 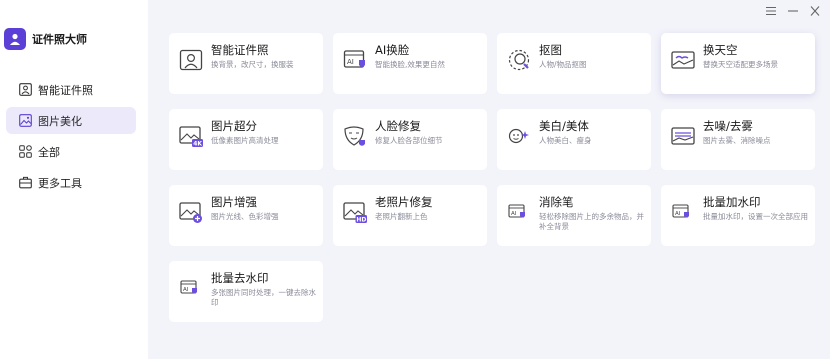 What do you see at coordinates (191, 136) in the screenshot?
I see `4k-icon: 4K` at bounding box center [191, 136].